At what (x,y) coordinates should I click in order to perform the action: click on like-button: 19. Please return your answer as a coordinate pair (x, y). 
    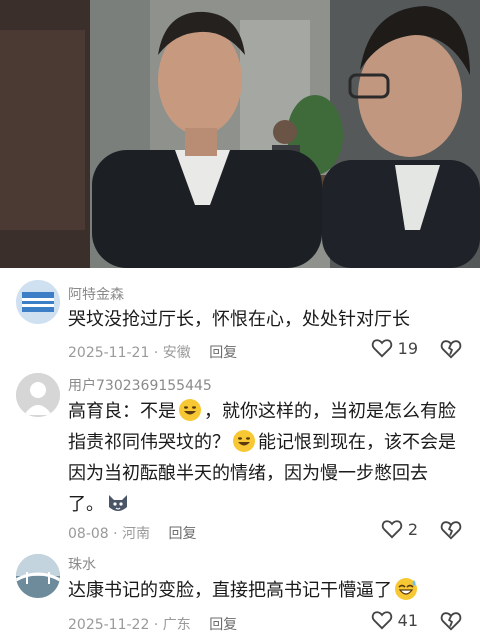
    Looking at the image, I should click on (394, 348).